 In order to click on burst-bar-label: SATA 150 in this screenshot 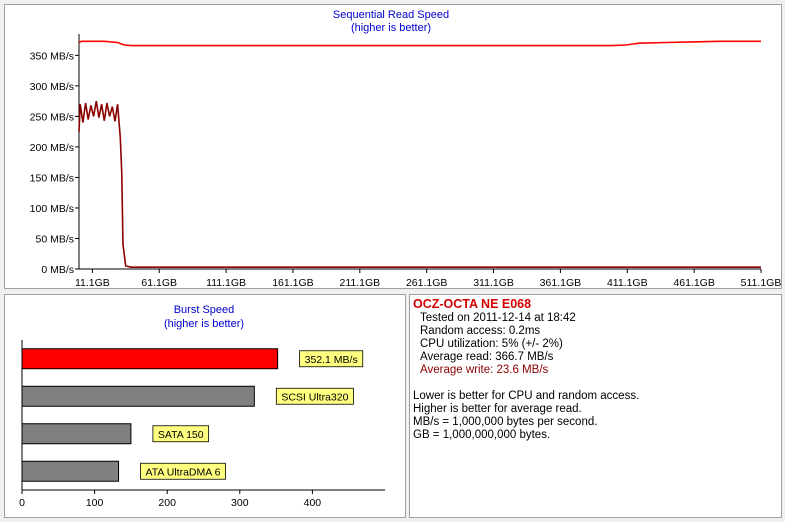, I will do `click(181, 435)`.